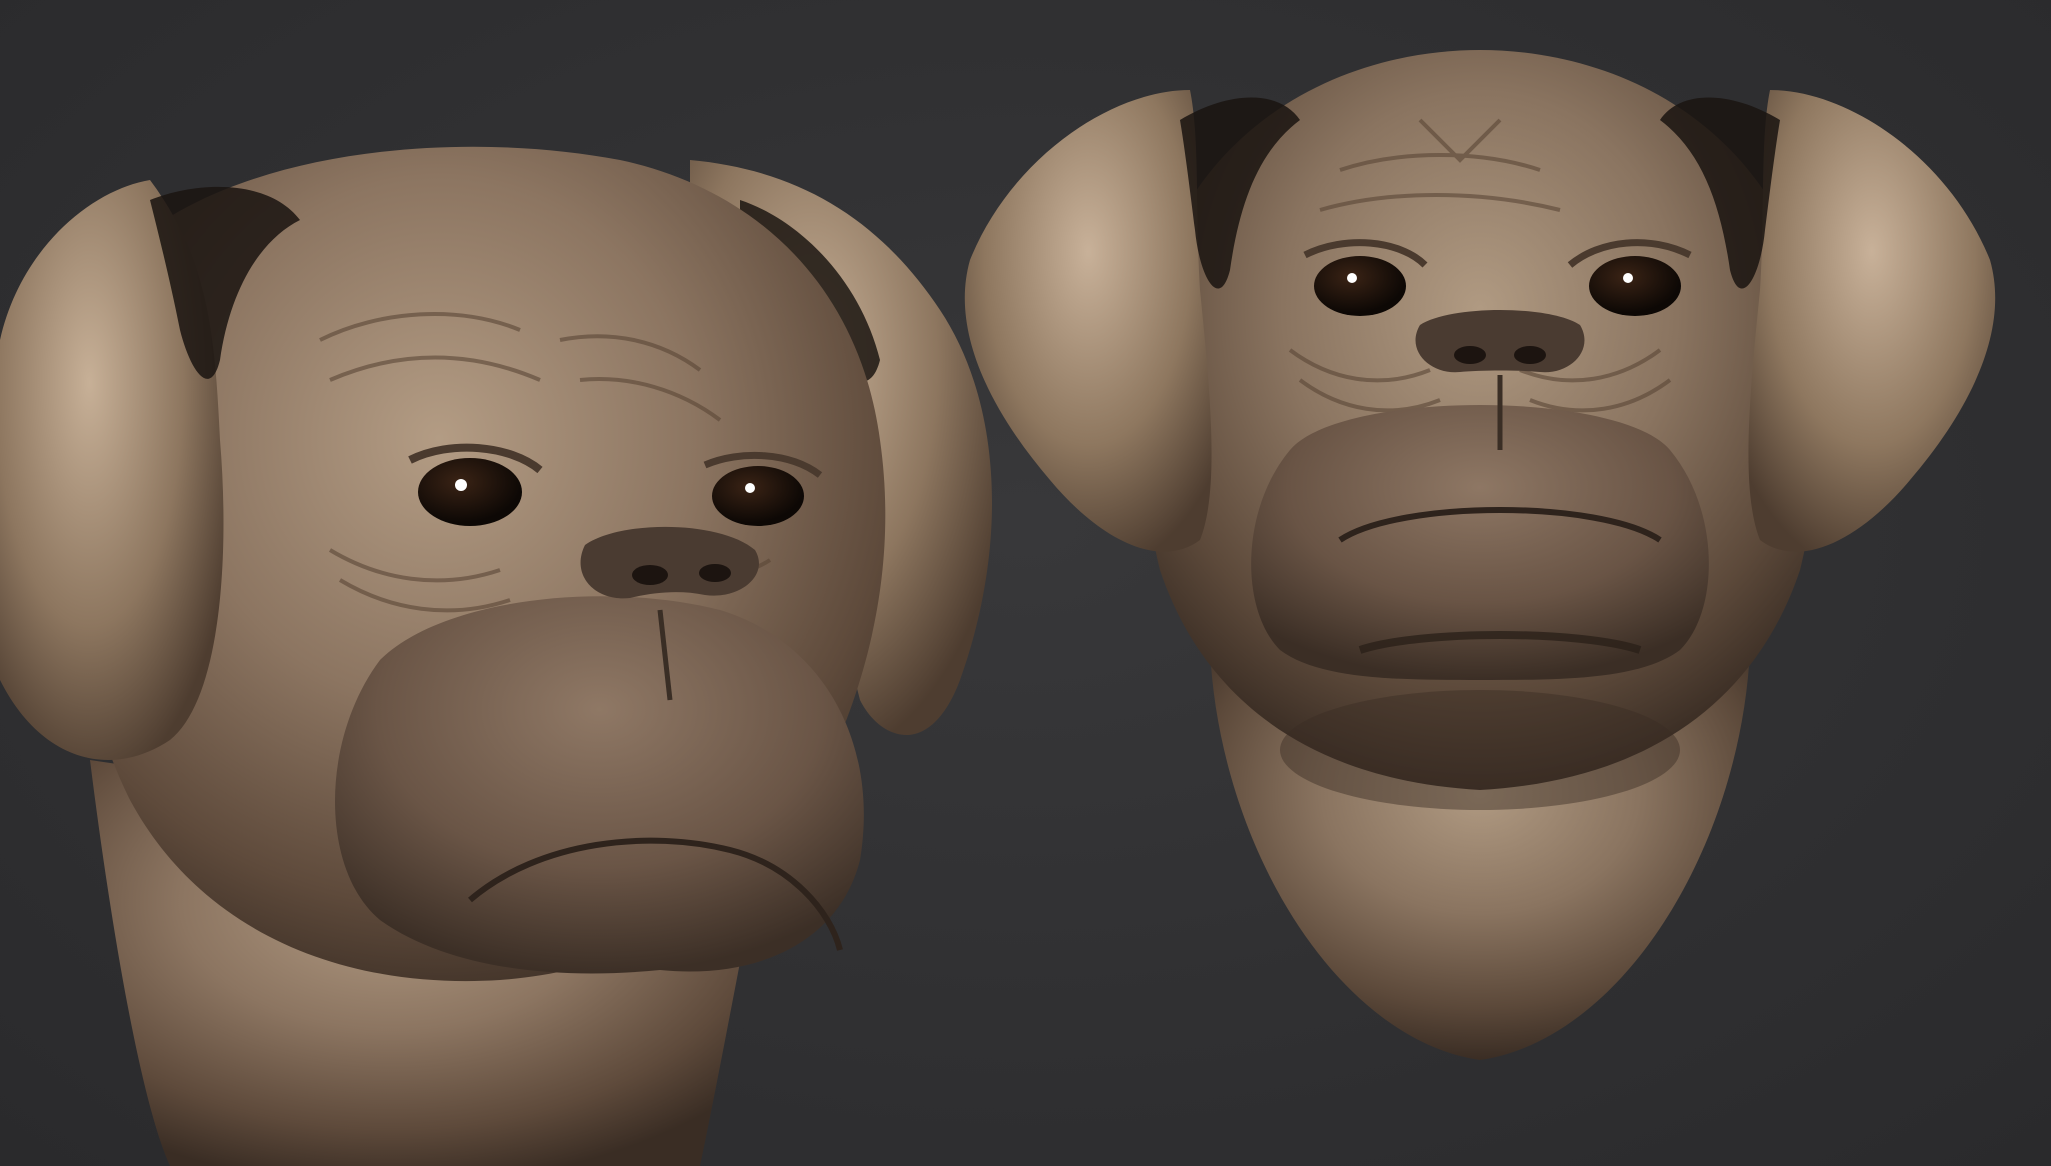  Describe the element at coordinates (599, 785) in the screenshot. I see `muzzle-shape` at that location.